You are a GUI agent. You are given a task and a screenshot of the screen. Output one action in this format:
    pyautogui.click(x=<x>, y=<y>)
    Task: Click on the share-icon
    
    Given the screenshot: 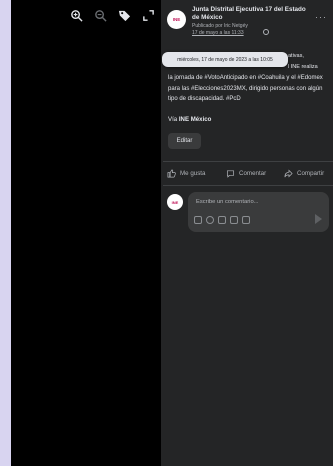 What is the action you would take?
    pyautogui.click(x=288, y=173)
    